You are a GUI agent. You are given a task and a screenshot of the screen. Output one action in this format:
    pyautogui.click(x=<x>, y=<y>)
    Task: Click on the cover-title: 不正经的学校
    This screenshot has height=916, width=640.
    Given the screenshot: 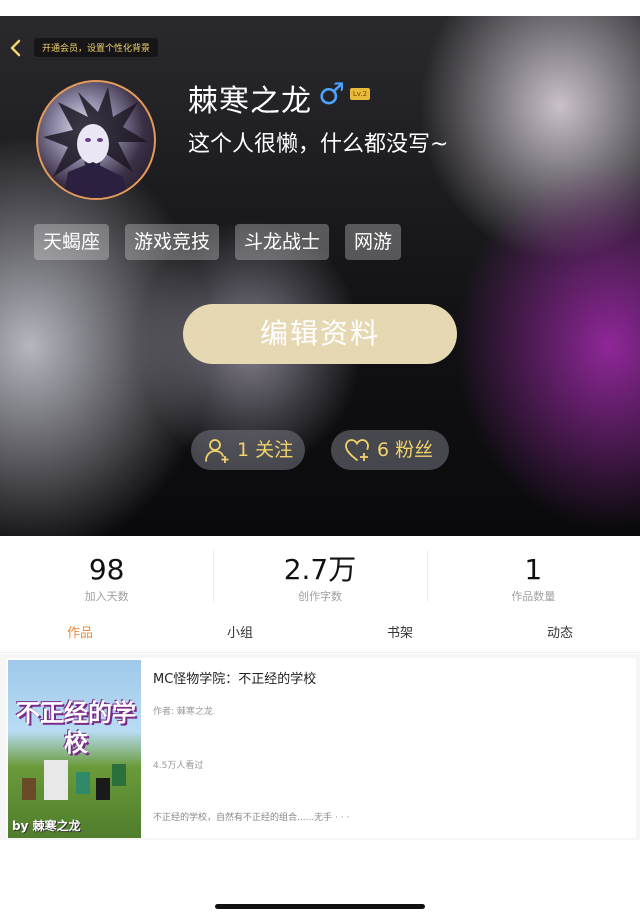 What is the action you would take?
    pyautogui.click(x=76, y=728)
    